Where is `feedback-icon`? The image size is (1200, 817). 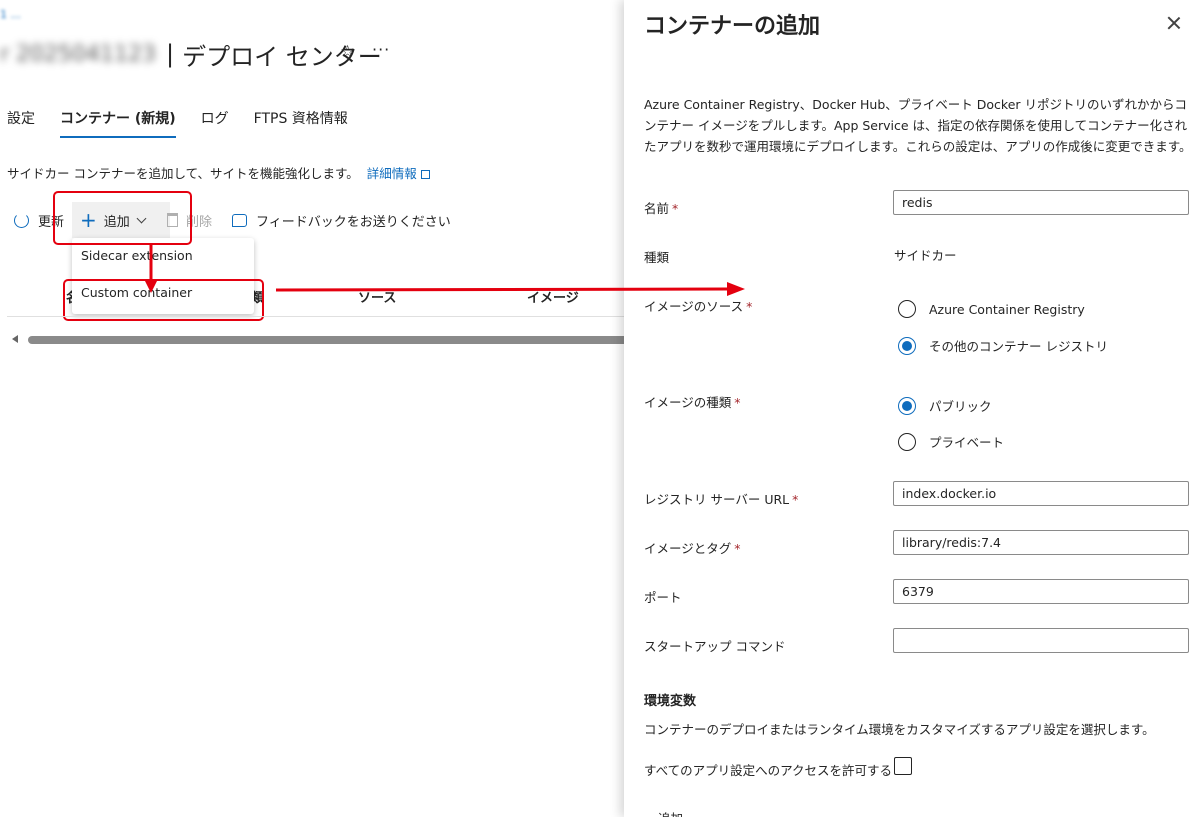
feedback-icon is located at coordinates (239, 220).